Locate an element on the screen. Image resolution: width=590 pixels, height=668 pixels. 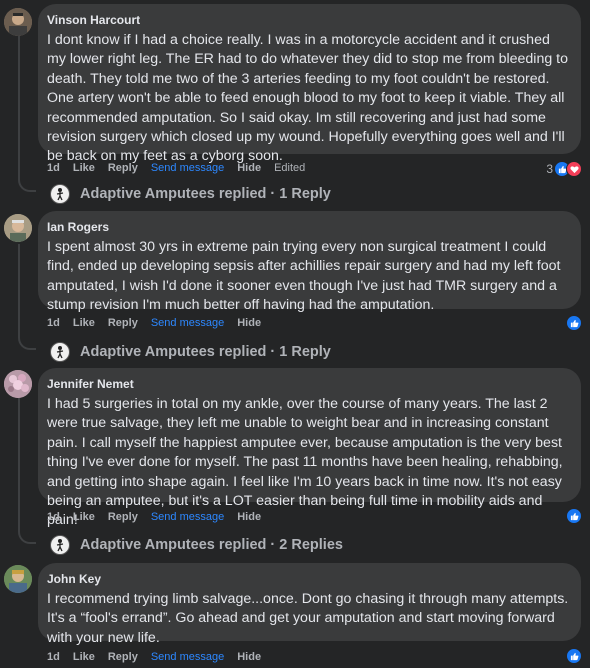
comment-actions: 1d Like Reply Send message Hide Edited is located at coordinates (182, 168).